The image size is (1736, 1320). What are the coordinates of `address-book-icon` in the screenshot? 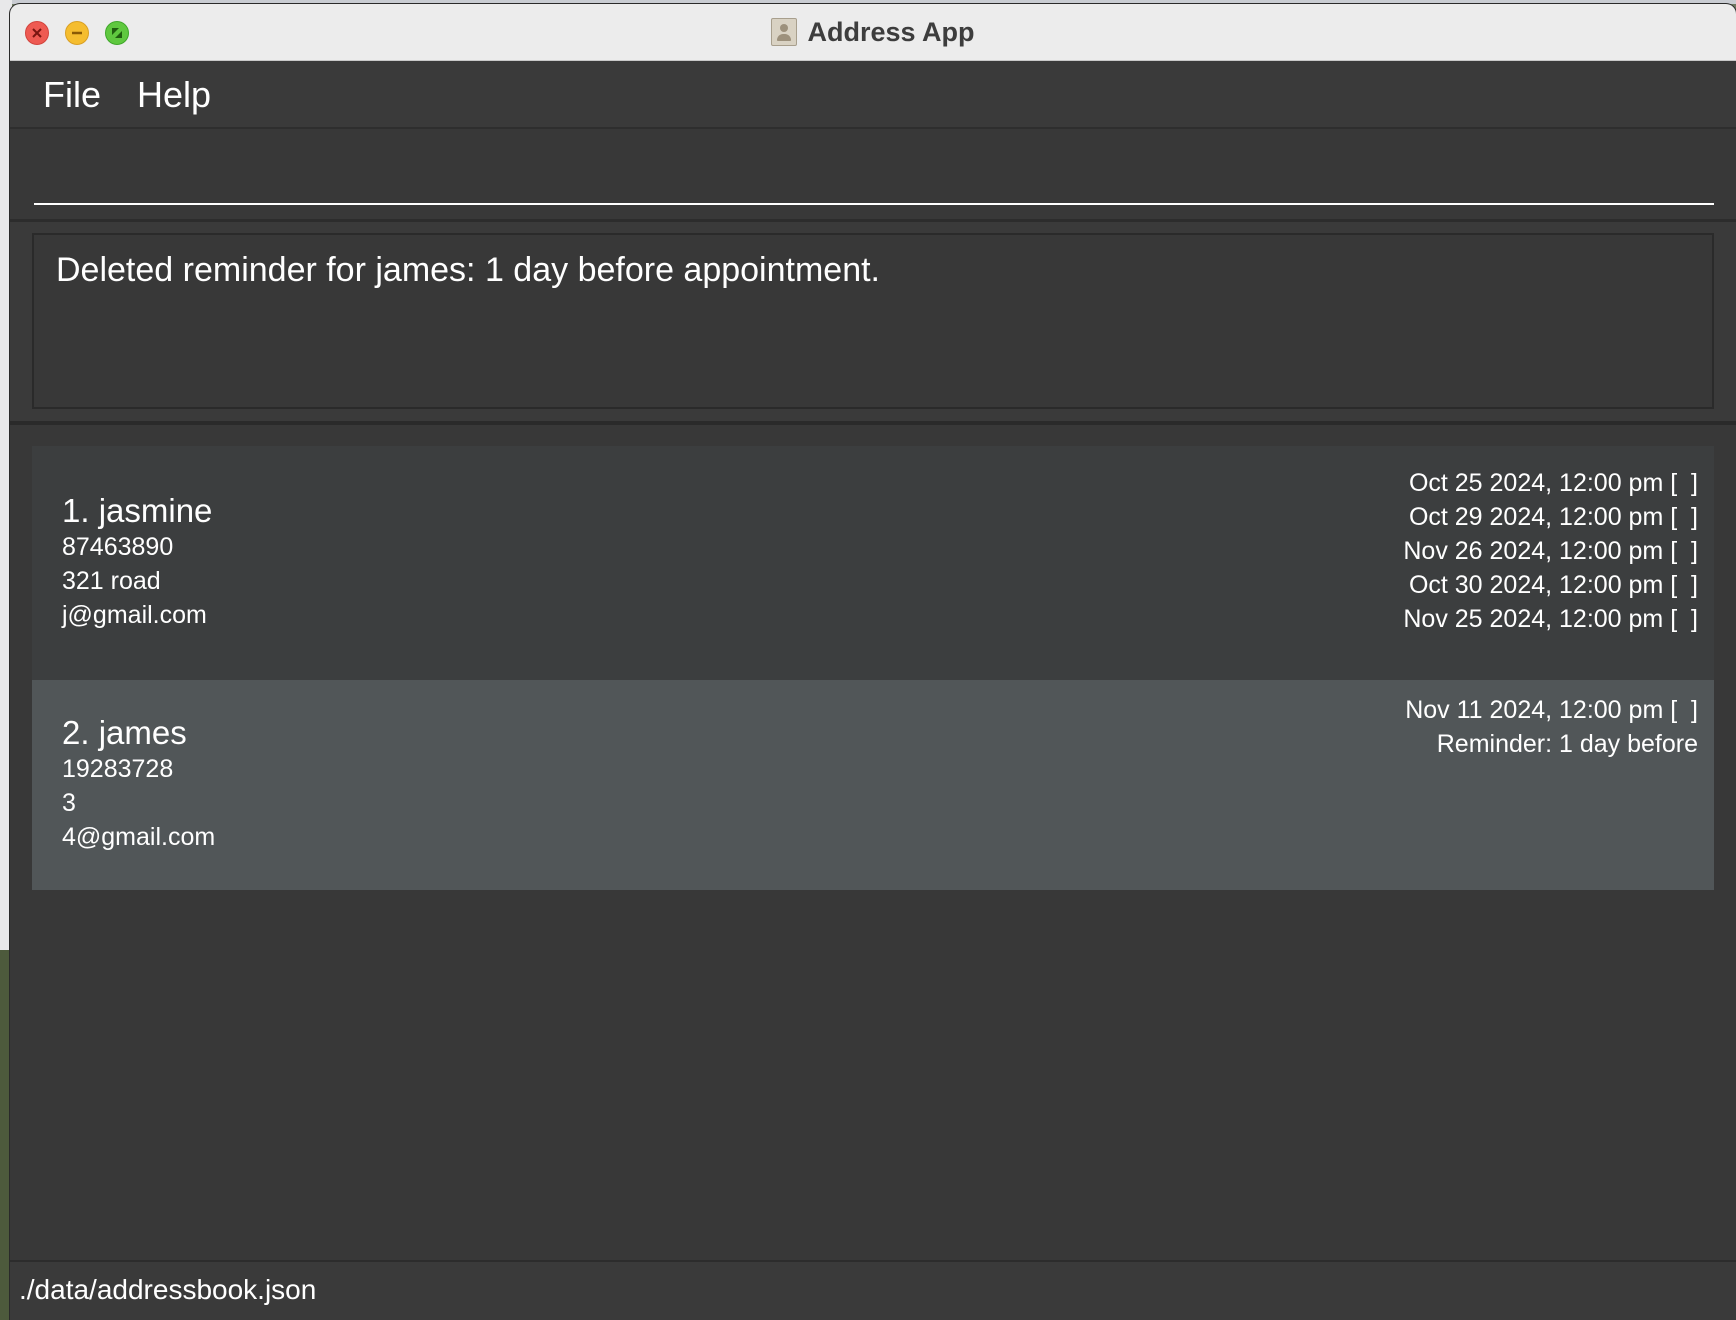 It's located at (784, 32).